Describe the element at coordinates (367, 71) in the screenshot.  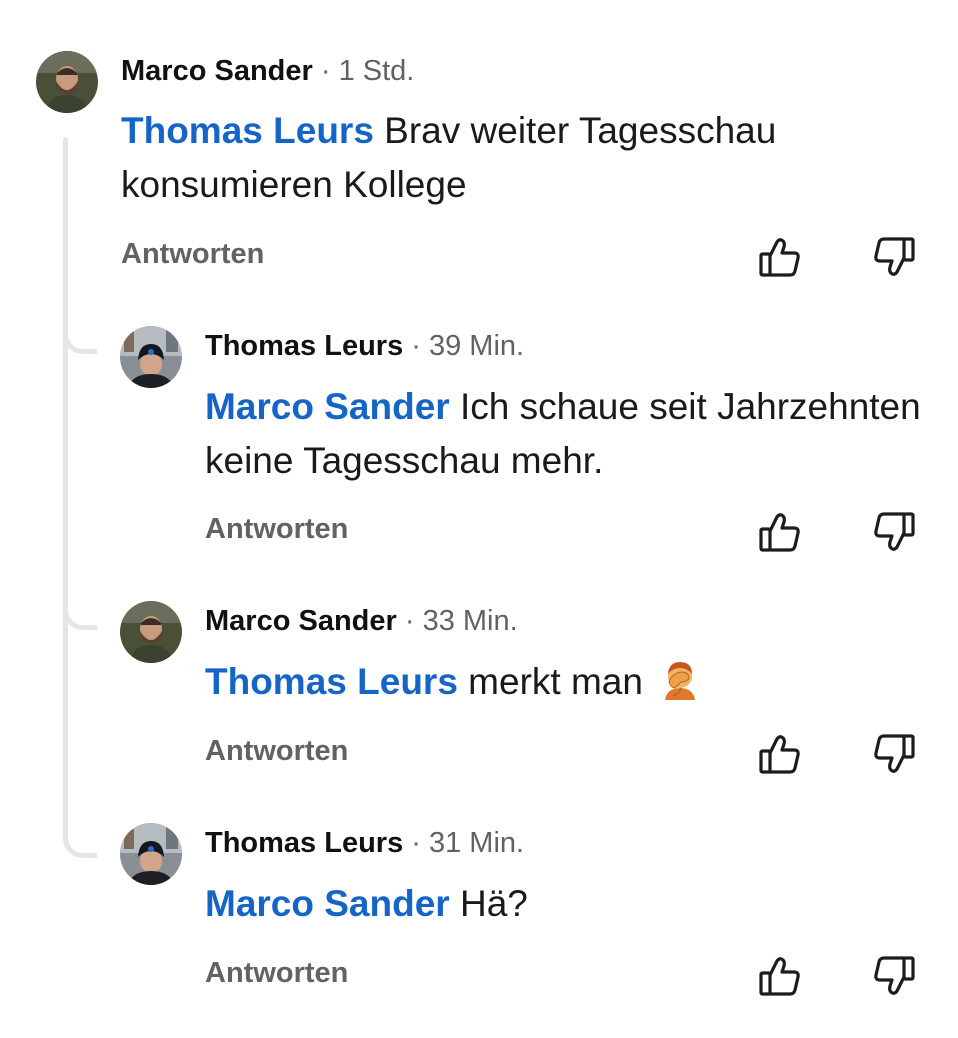
I see `comment-time: · 1 Std.` at that location.